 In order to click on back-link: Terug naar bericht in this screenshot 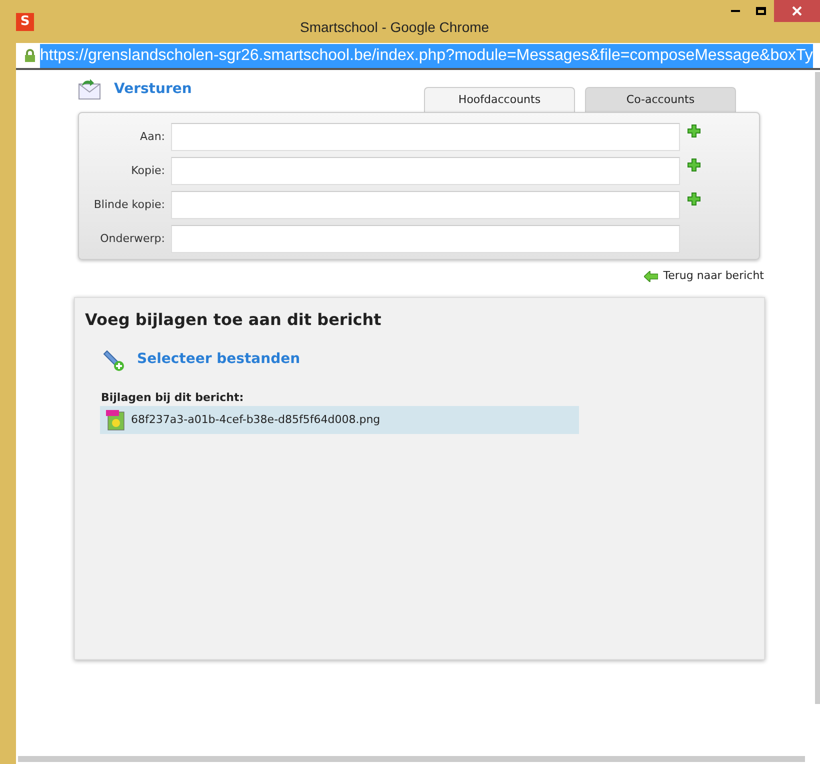, I will do `click(713, 276)`.